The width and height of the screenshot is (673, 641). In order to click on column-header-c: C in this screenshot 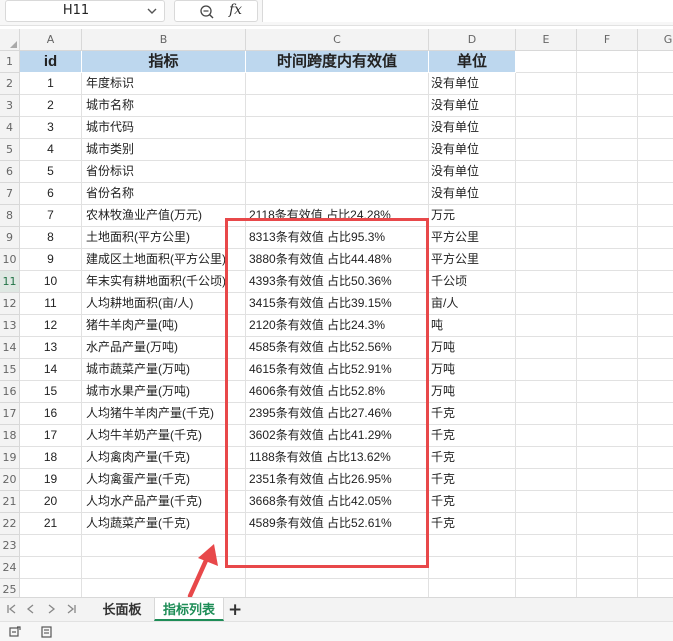, I will do `click(337, 40)`.